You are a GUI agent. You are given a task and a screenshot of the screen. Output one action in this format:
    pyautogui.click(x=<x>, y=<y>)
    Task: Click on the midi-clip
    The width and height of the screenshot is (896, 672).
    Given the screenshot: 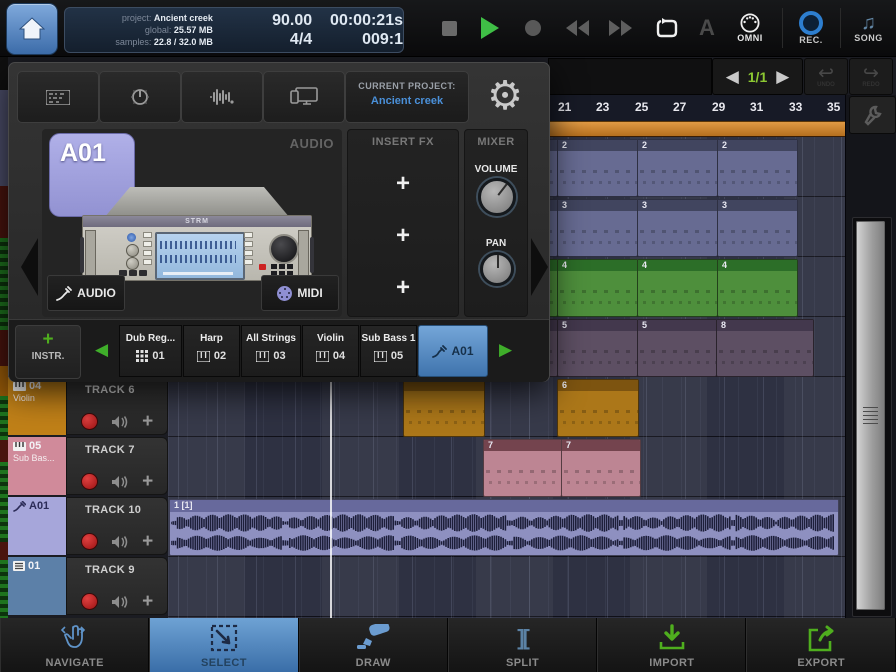 What is the action you would take?
    pyautogui.click(x=444, y=408)
    